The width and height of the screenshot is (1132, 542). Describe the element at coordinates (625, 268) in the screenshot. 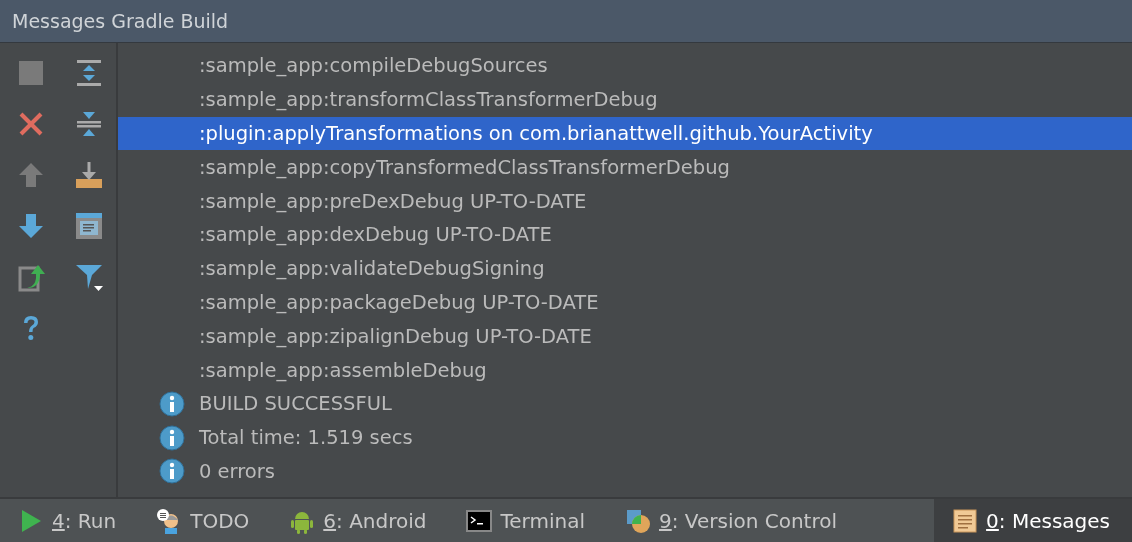

I see `message-row: :sample_app:validateDebugSigning` at that location.